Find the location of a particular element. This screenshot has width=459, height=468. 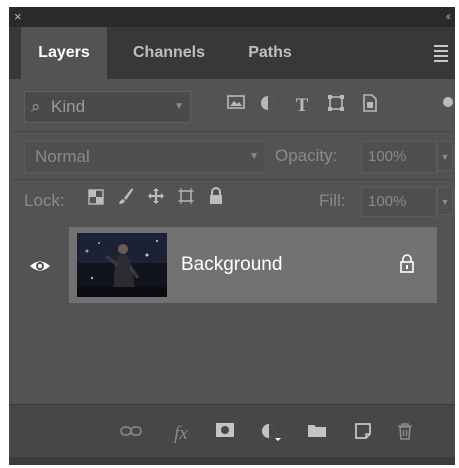

filter-toggle-icon is located at coordinates (448, 102).